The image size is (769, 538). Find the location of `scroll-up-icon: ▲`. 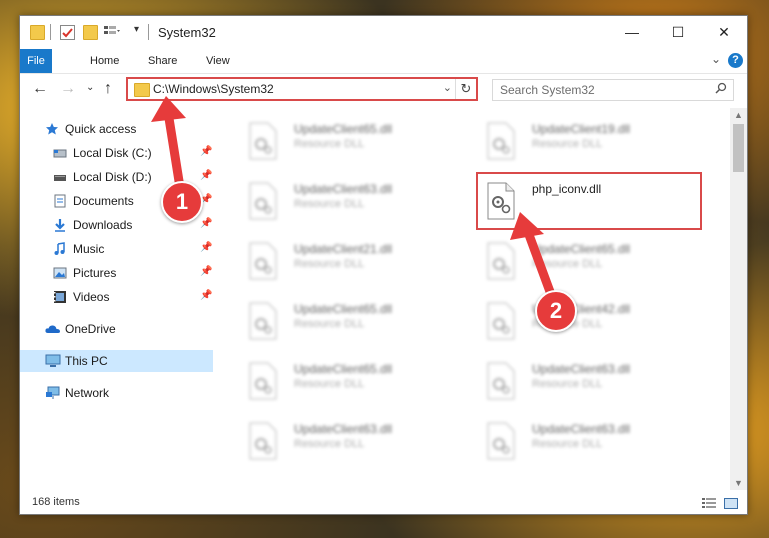

scroll-up-icon: ▲ is located at coordinates (738, 115).